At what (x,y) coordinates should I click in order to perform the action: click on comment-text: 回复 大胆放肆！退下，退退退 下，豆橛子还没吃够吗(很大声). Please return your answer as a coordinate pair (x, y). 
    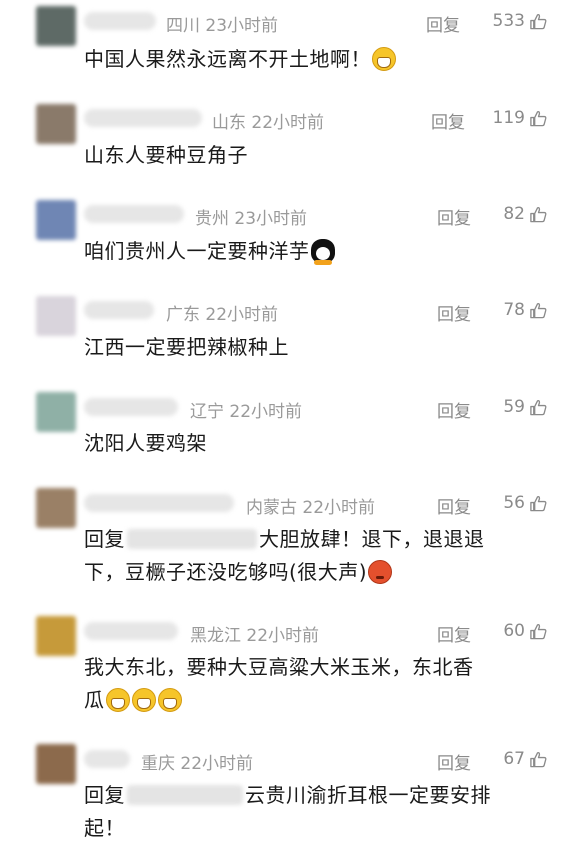
    Looking at the image, I should click on (284, 555).